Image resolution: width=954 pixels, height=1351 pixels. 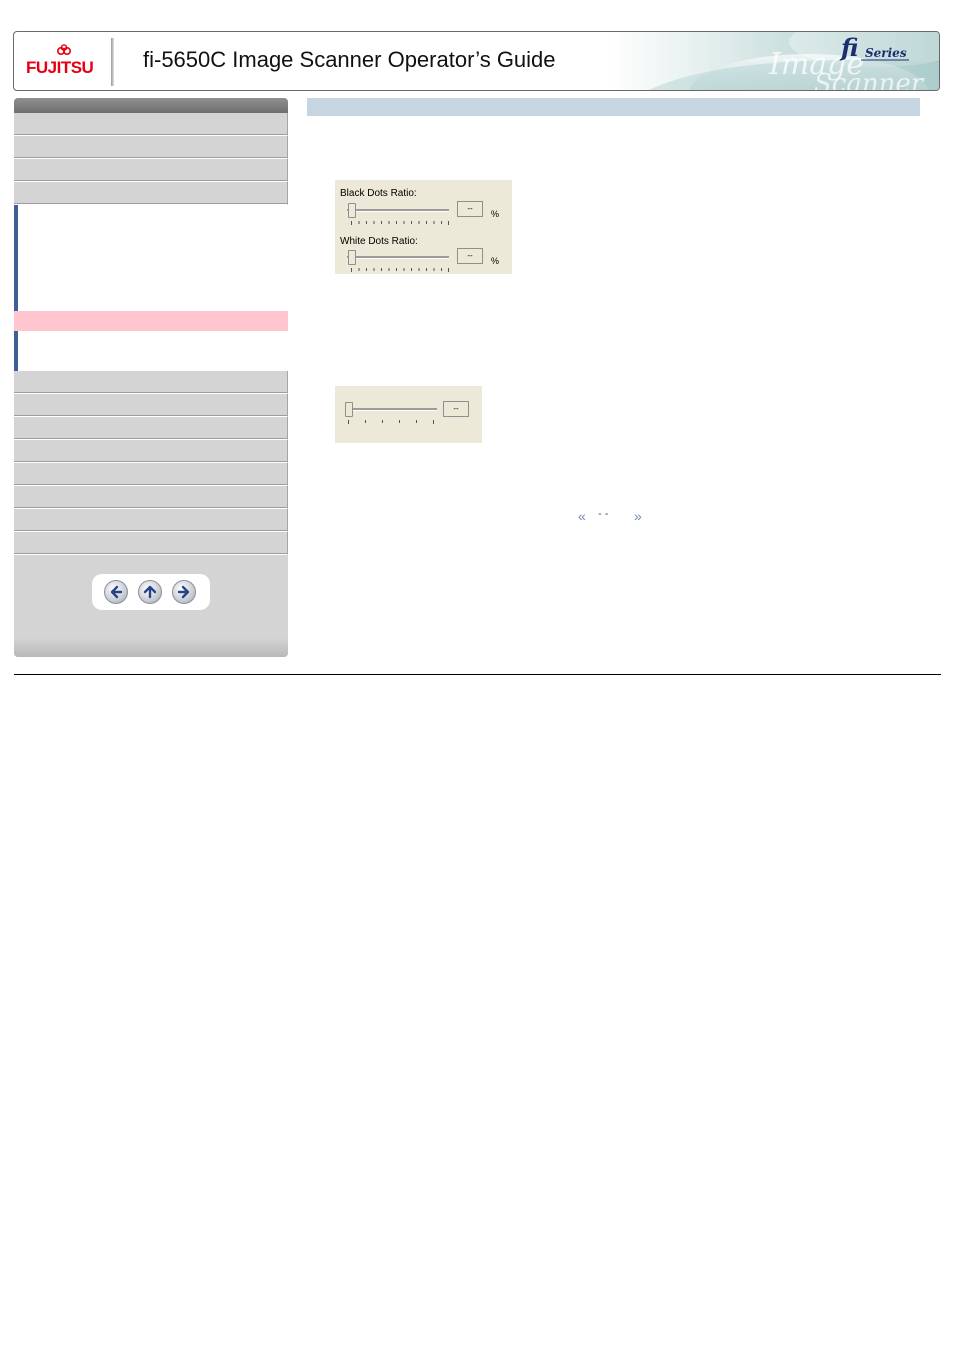 I want to click on pager-text: - -, so click(x=603, y=514).